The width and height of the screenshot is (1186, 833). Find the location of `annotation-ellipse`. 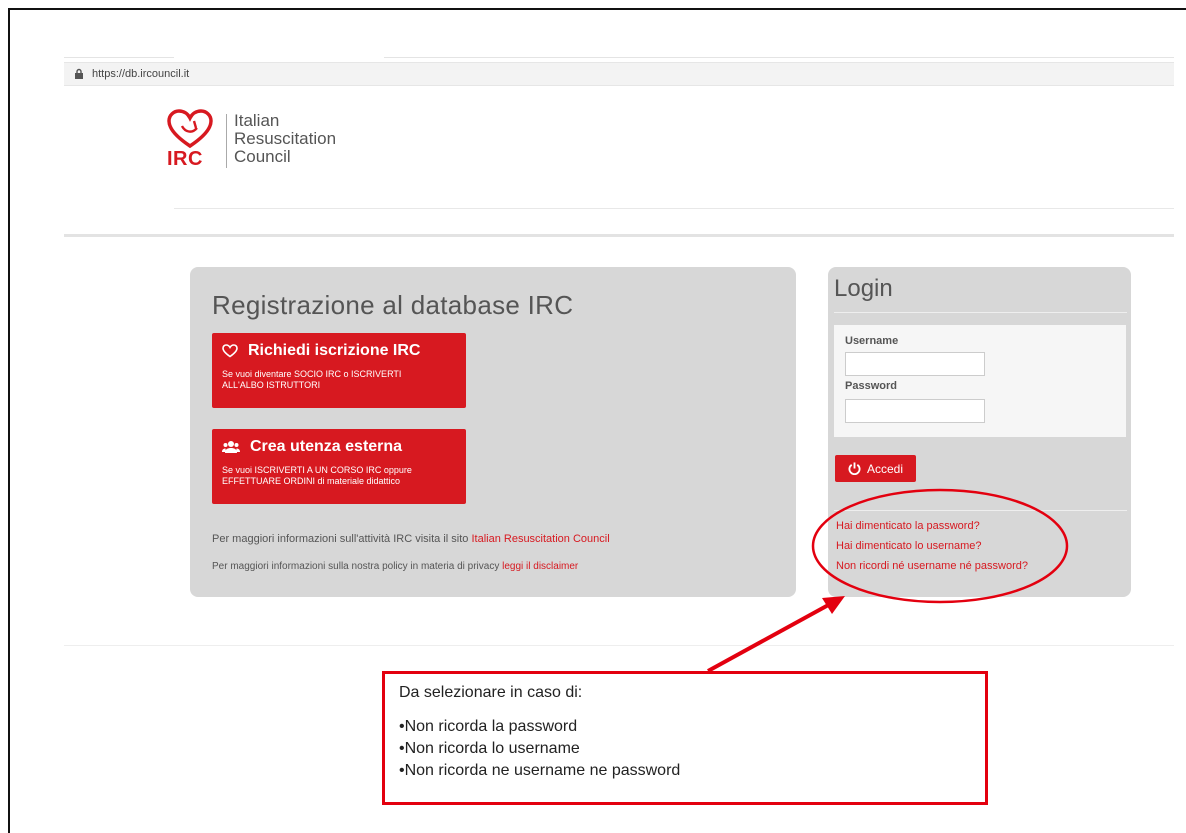

annotation-ellipse is located at coordinates (940, 546).